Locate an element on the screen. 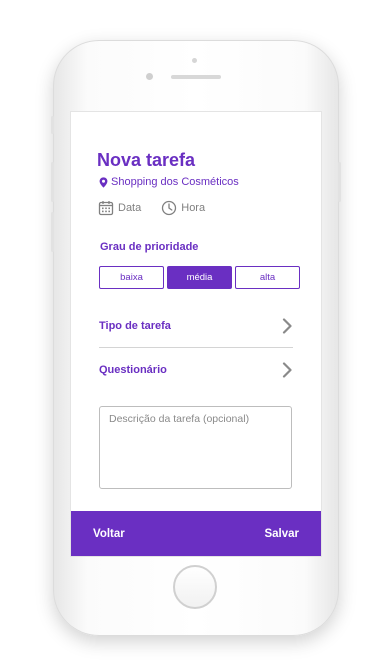  time-label: Hora is located at coordinates (193, 208).